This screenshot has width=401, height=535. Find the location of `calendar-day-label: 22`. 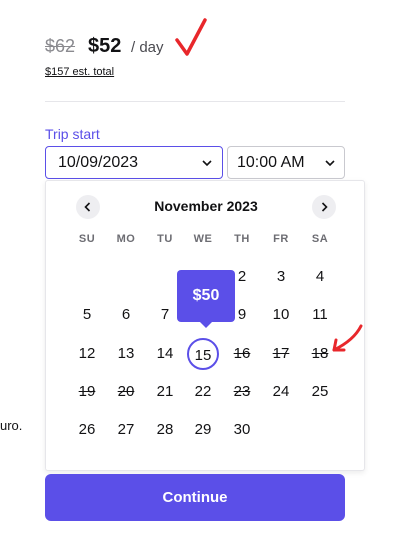

calendar-day-label: 22 is located at coordinates (203, 391).